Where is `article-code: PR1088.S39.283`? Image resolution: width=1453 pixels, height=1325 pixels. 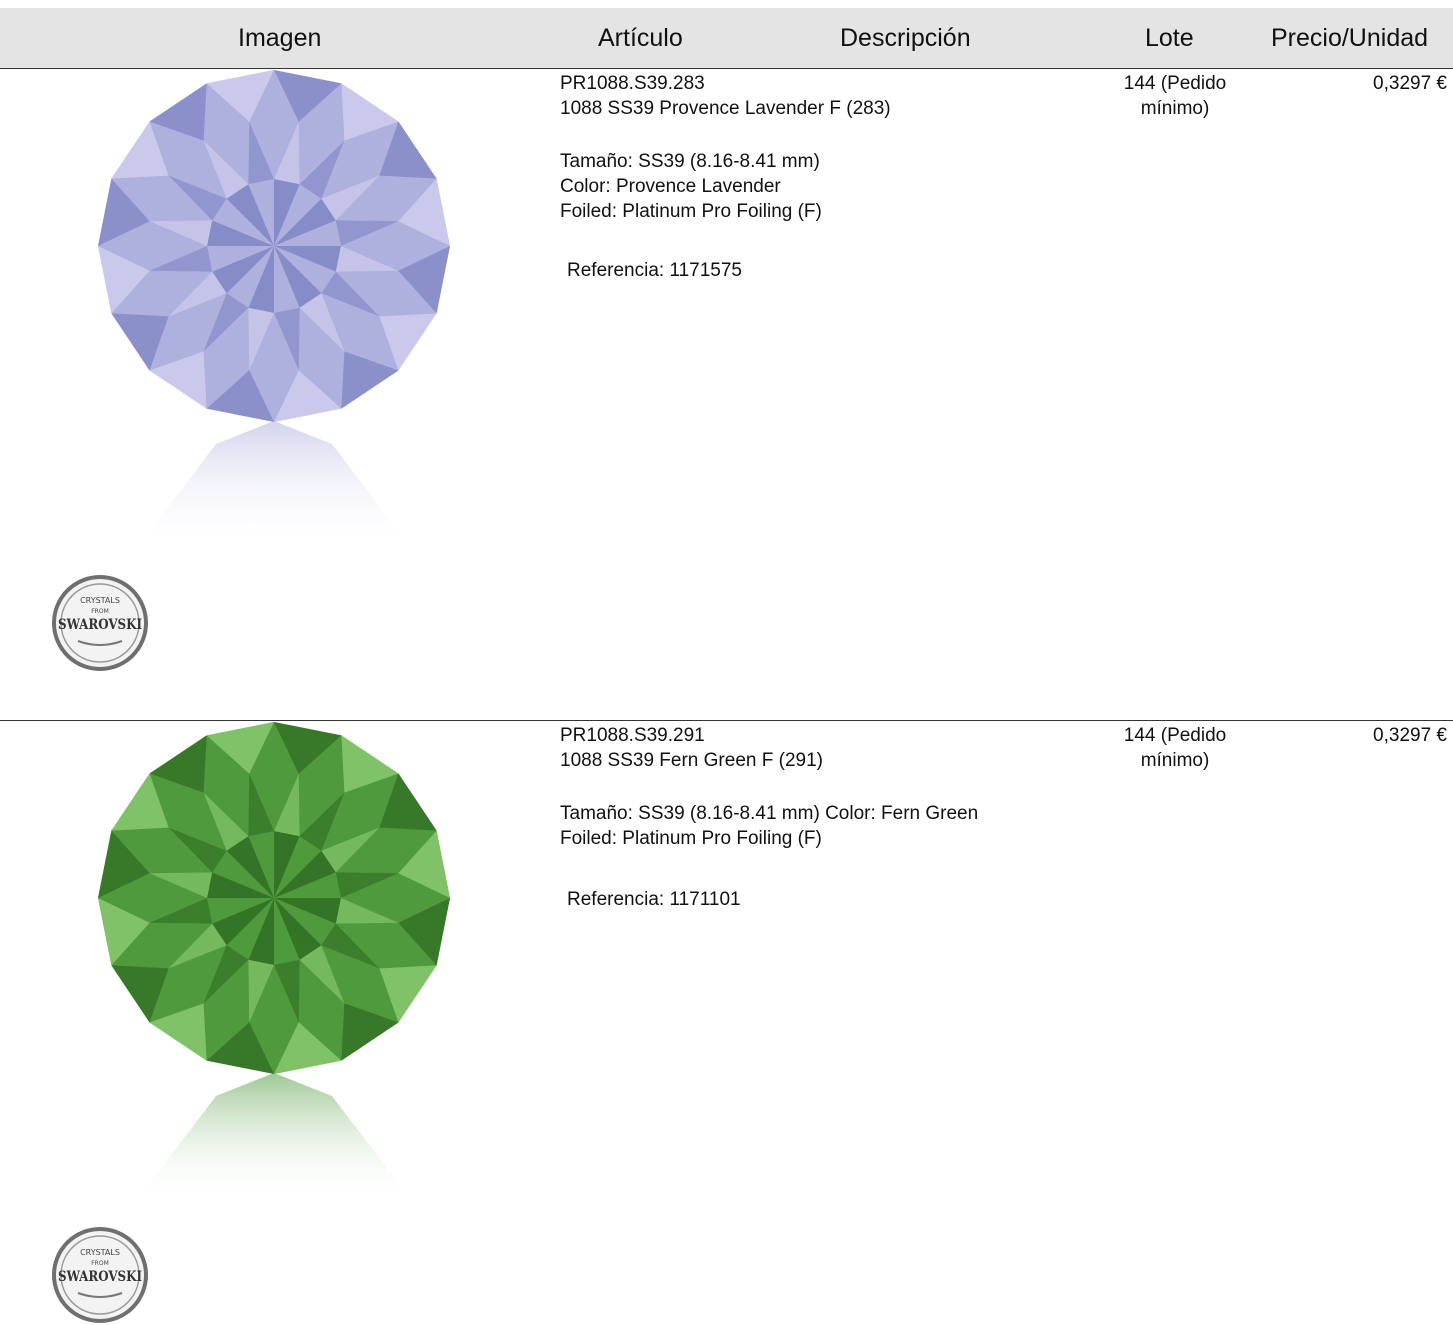 article-code: PR1088.S39.283 is located at coordinates (632, 83).